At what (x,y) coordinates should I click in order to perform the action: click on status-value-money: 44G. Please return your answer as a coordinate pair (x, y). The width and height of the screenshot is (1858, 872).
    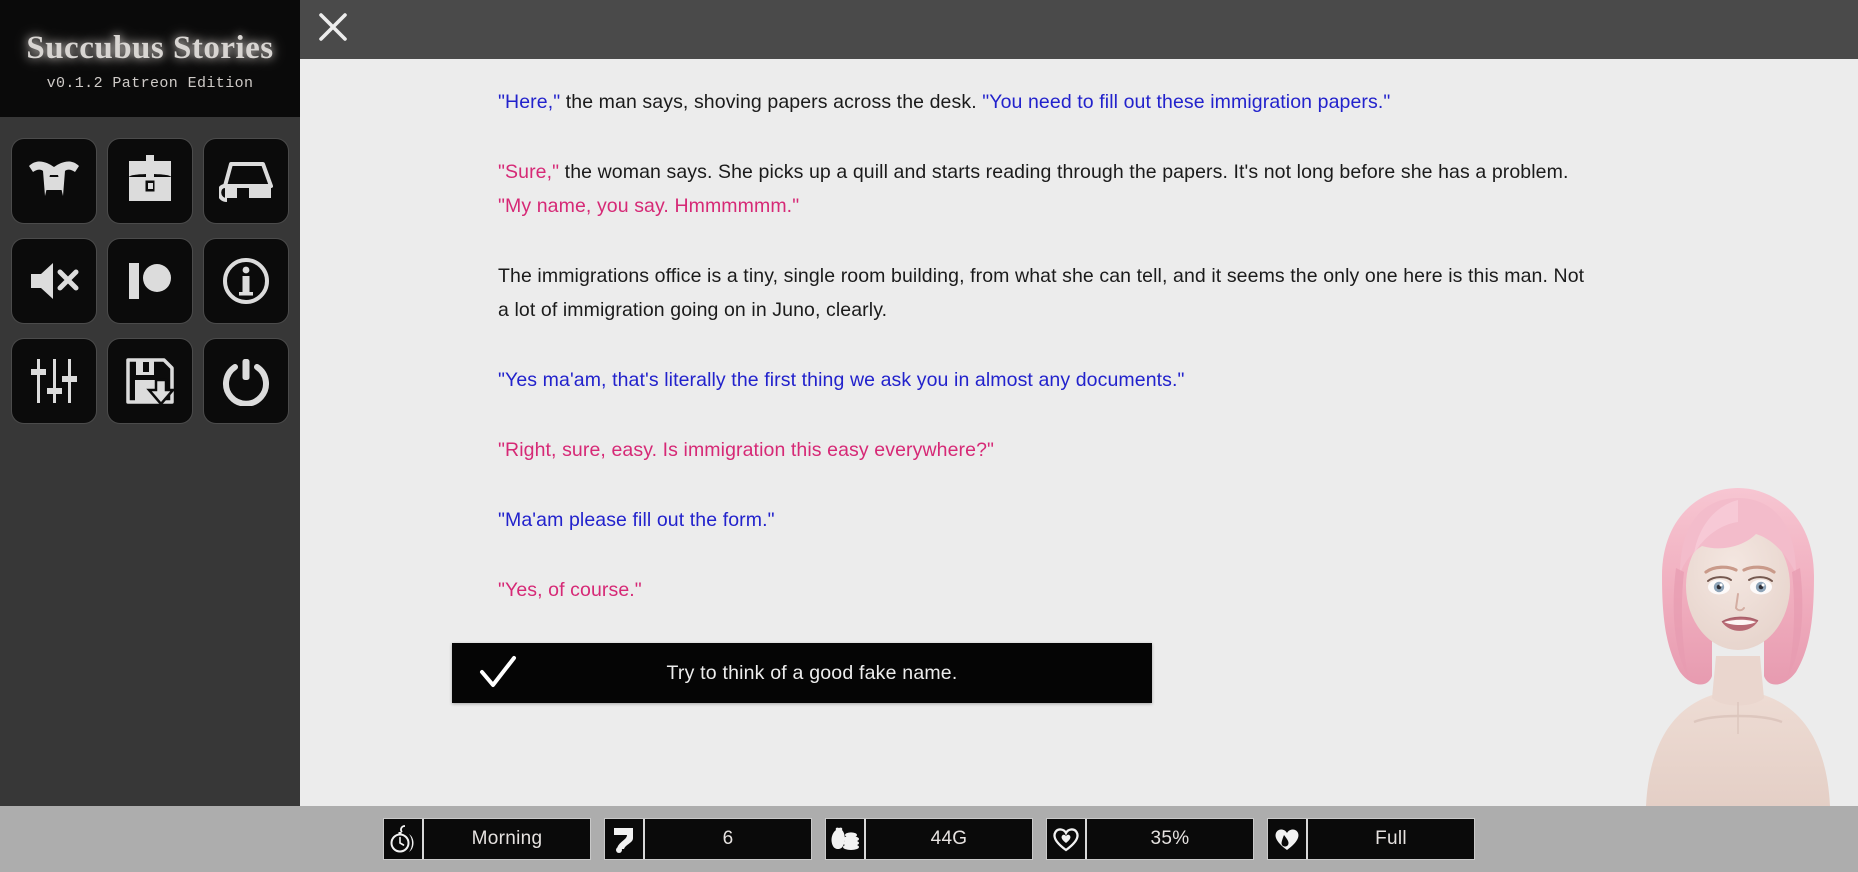
    Looking at the image, I should click on (949, 838).